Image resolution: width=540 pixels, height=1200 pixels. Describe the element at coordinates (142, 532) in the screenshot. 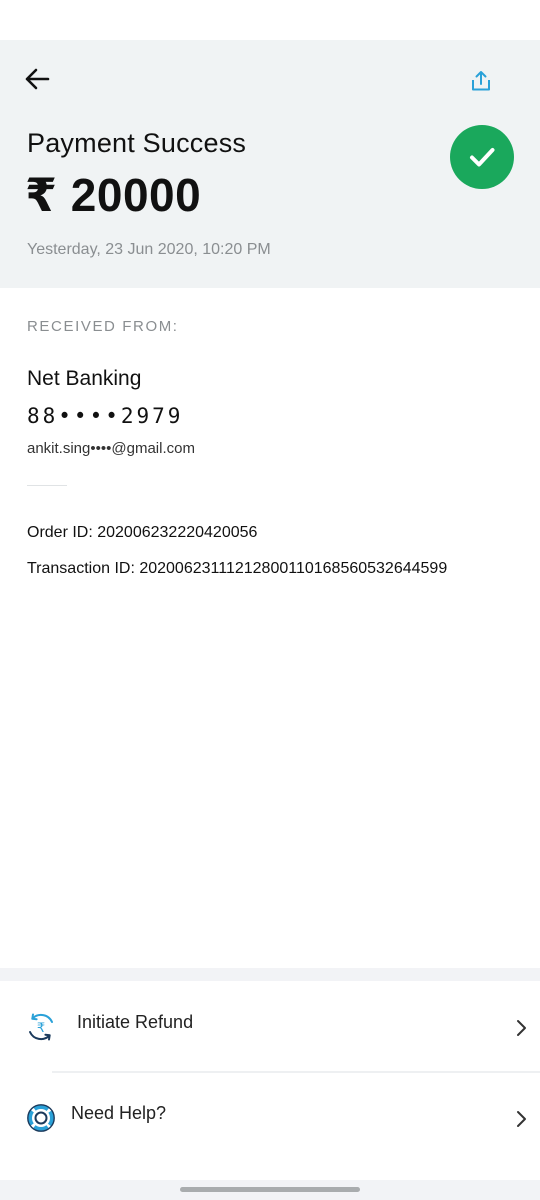

I see `order-id: Order ID: 202006232220420056` at that location.